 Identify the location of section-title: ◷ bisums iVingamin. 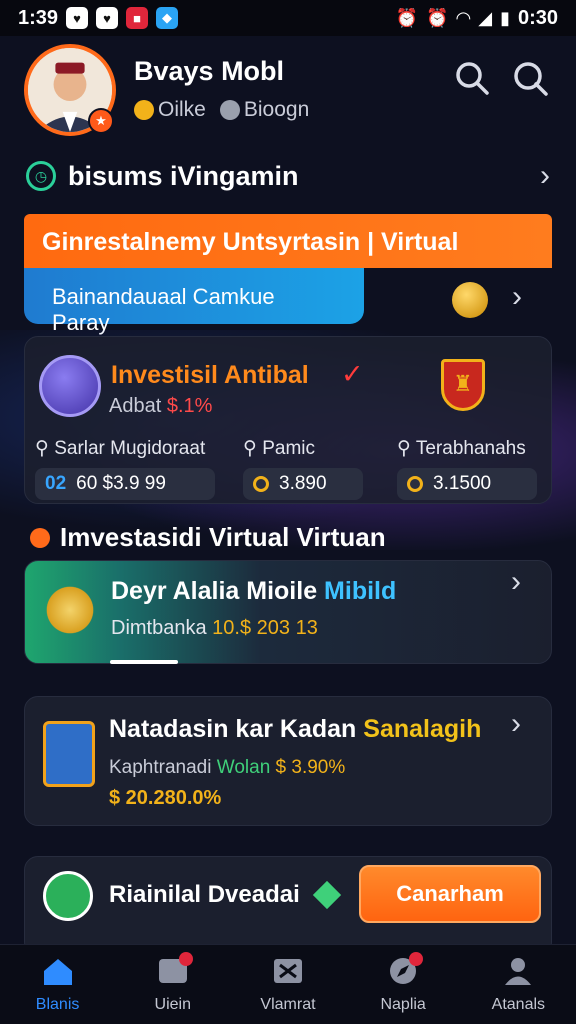
(162, 176).